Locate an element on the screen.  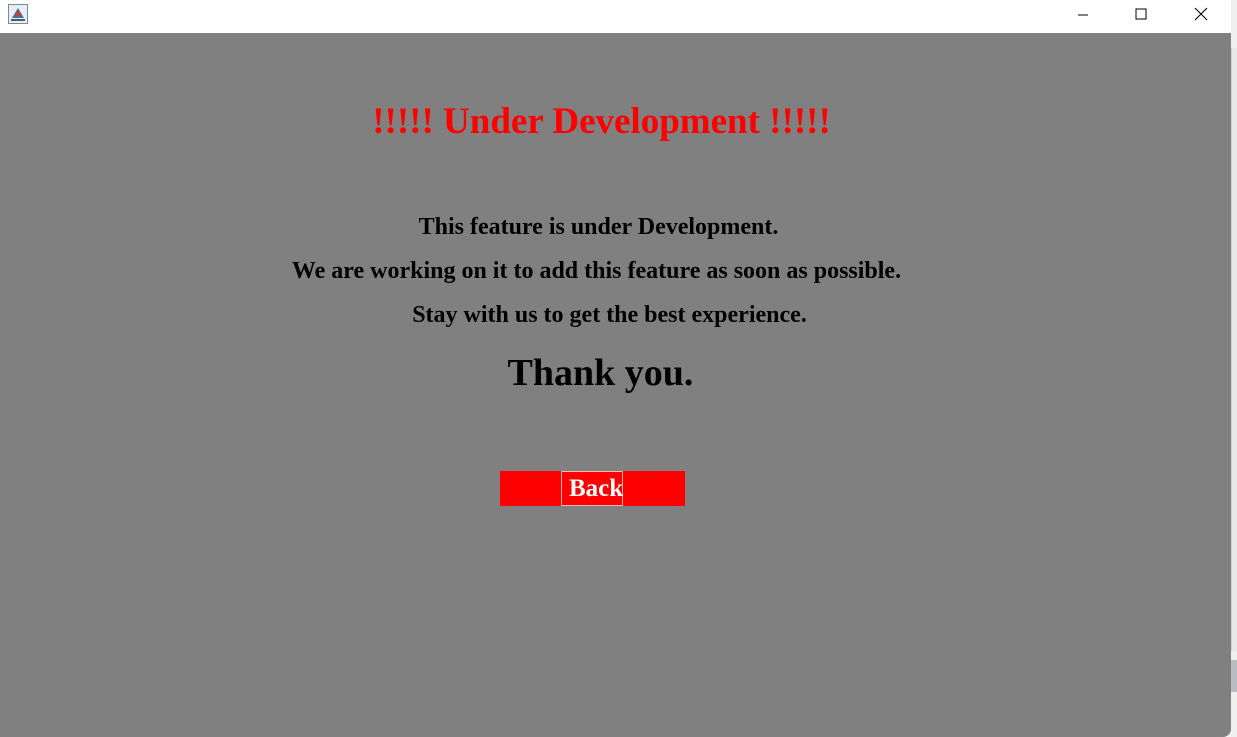
back-button-label: Back is located at coordinates (596, 488).